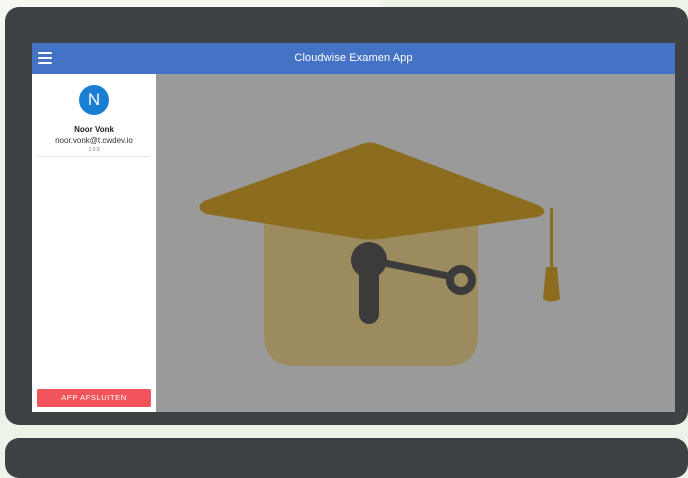  Describe the element at coordinates (94, 129) in the screenshot. I see `user-name: Noor Vonk` at that location.